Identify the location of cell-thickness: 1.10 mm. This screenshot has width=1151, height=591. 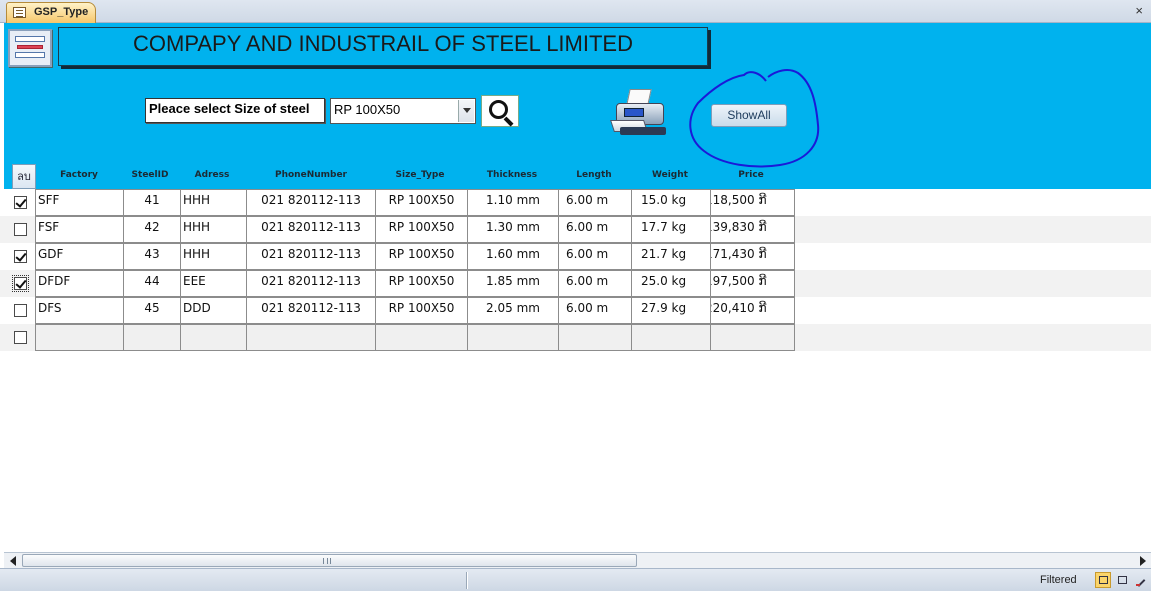
(513, 202).